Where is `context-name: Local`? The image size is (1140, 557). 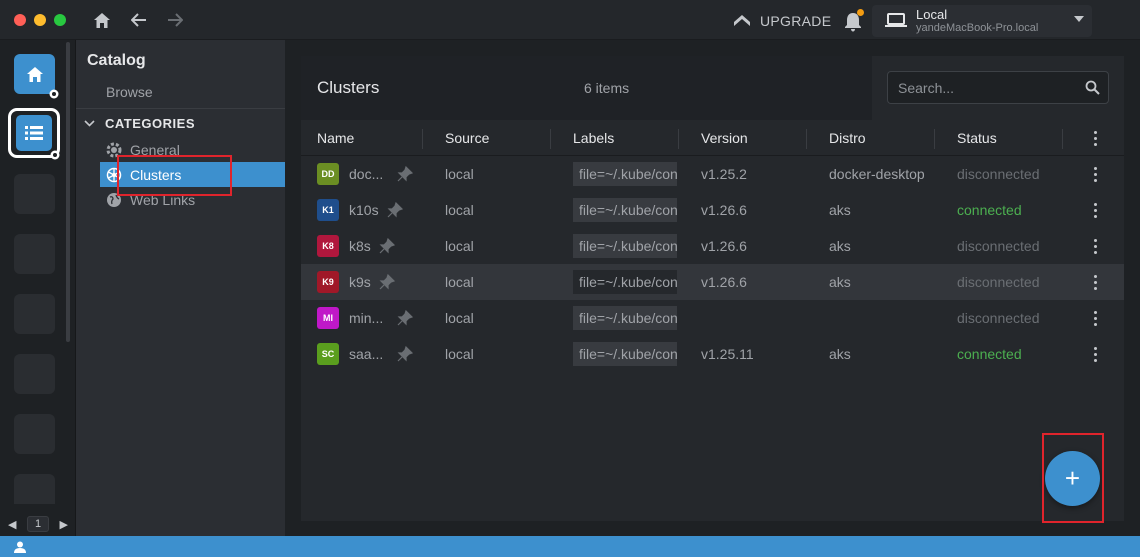
context-name: Local is located at coordinates (932, 14).